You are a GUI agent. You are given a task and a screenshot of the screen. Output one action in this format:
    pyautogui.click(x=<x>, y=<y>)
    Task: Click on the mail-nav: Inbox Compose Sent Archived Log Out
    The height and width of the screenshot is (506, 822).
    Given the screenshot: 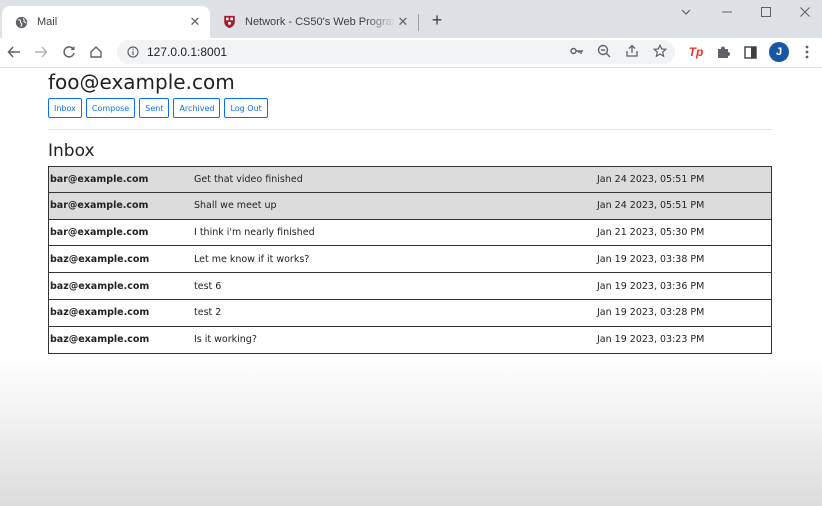 What is the action you would take?
    pyautogui.click(x=158, y=108)
    